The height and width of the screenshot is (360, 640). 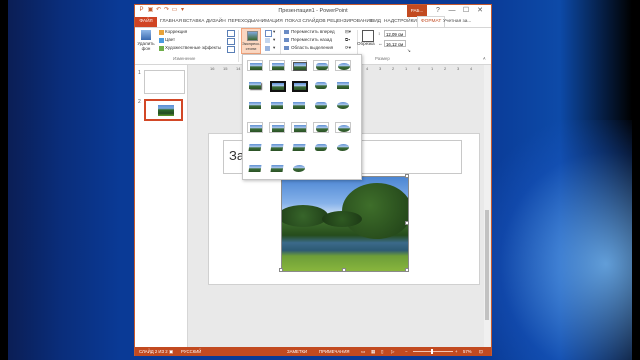 What do you see at coordinates (305, 216) in the screenshot?
I see `far-trees` at bounding box center [305, 216].